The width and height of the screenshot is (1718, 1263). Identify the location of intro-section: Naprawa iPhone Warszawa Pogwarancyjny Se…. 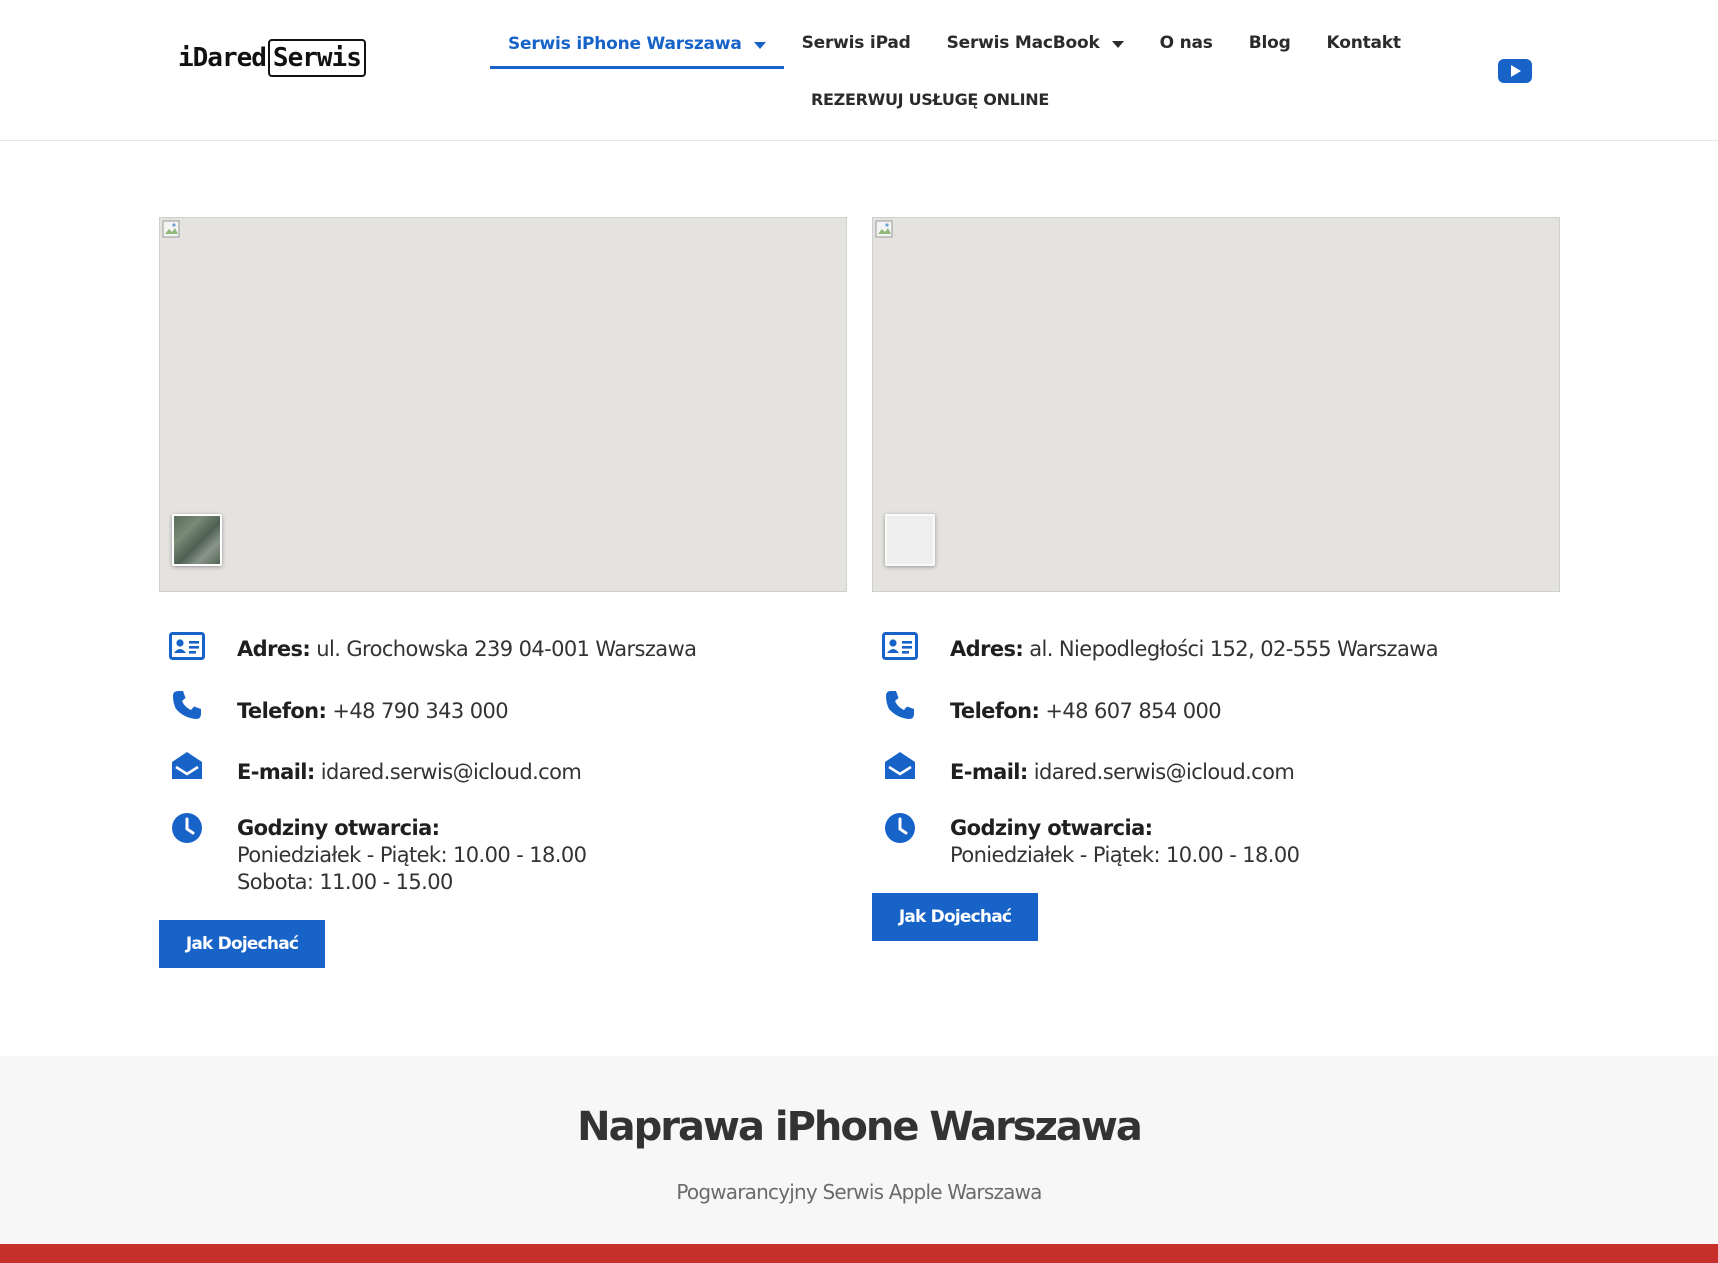
(859, 1150).